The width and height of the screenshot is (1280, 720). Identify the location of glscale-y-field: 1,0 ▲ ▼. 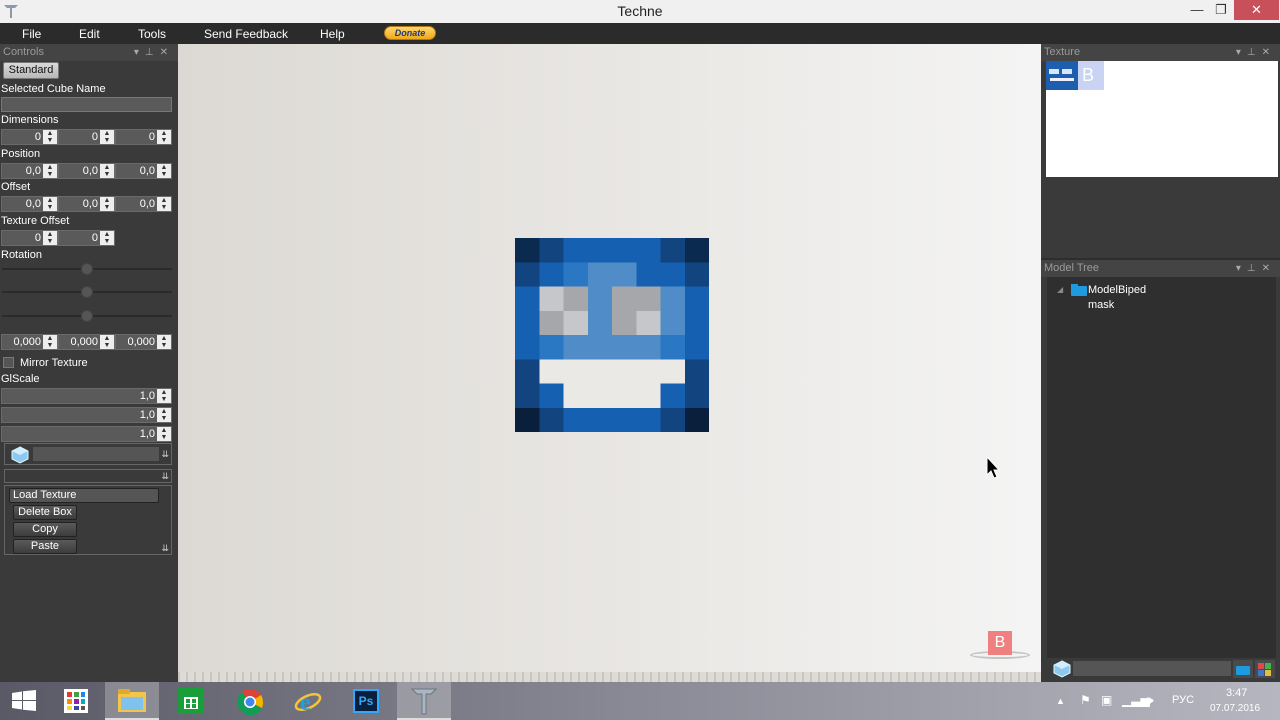
(86, 415).